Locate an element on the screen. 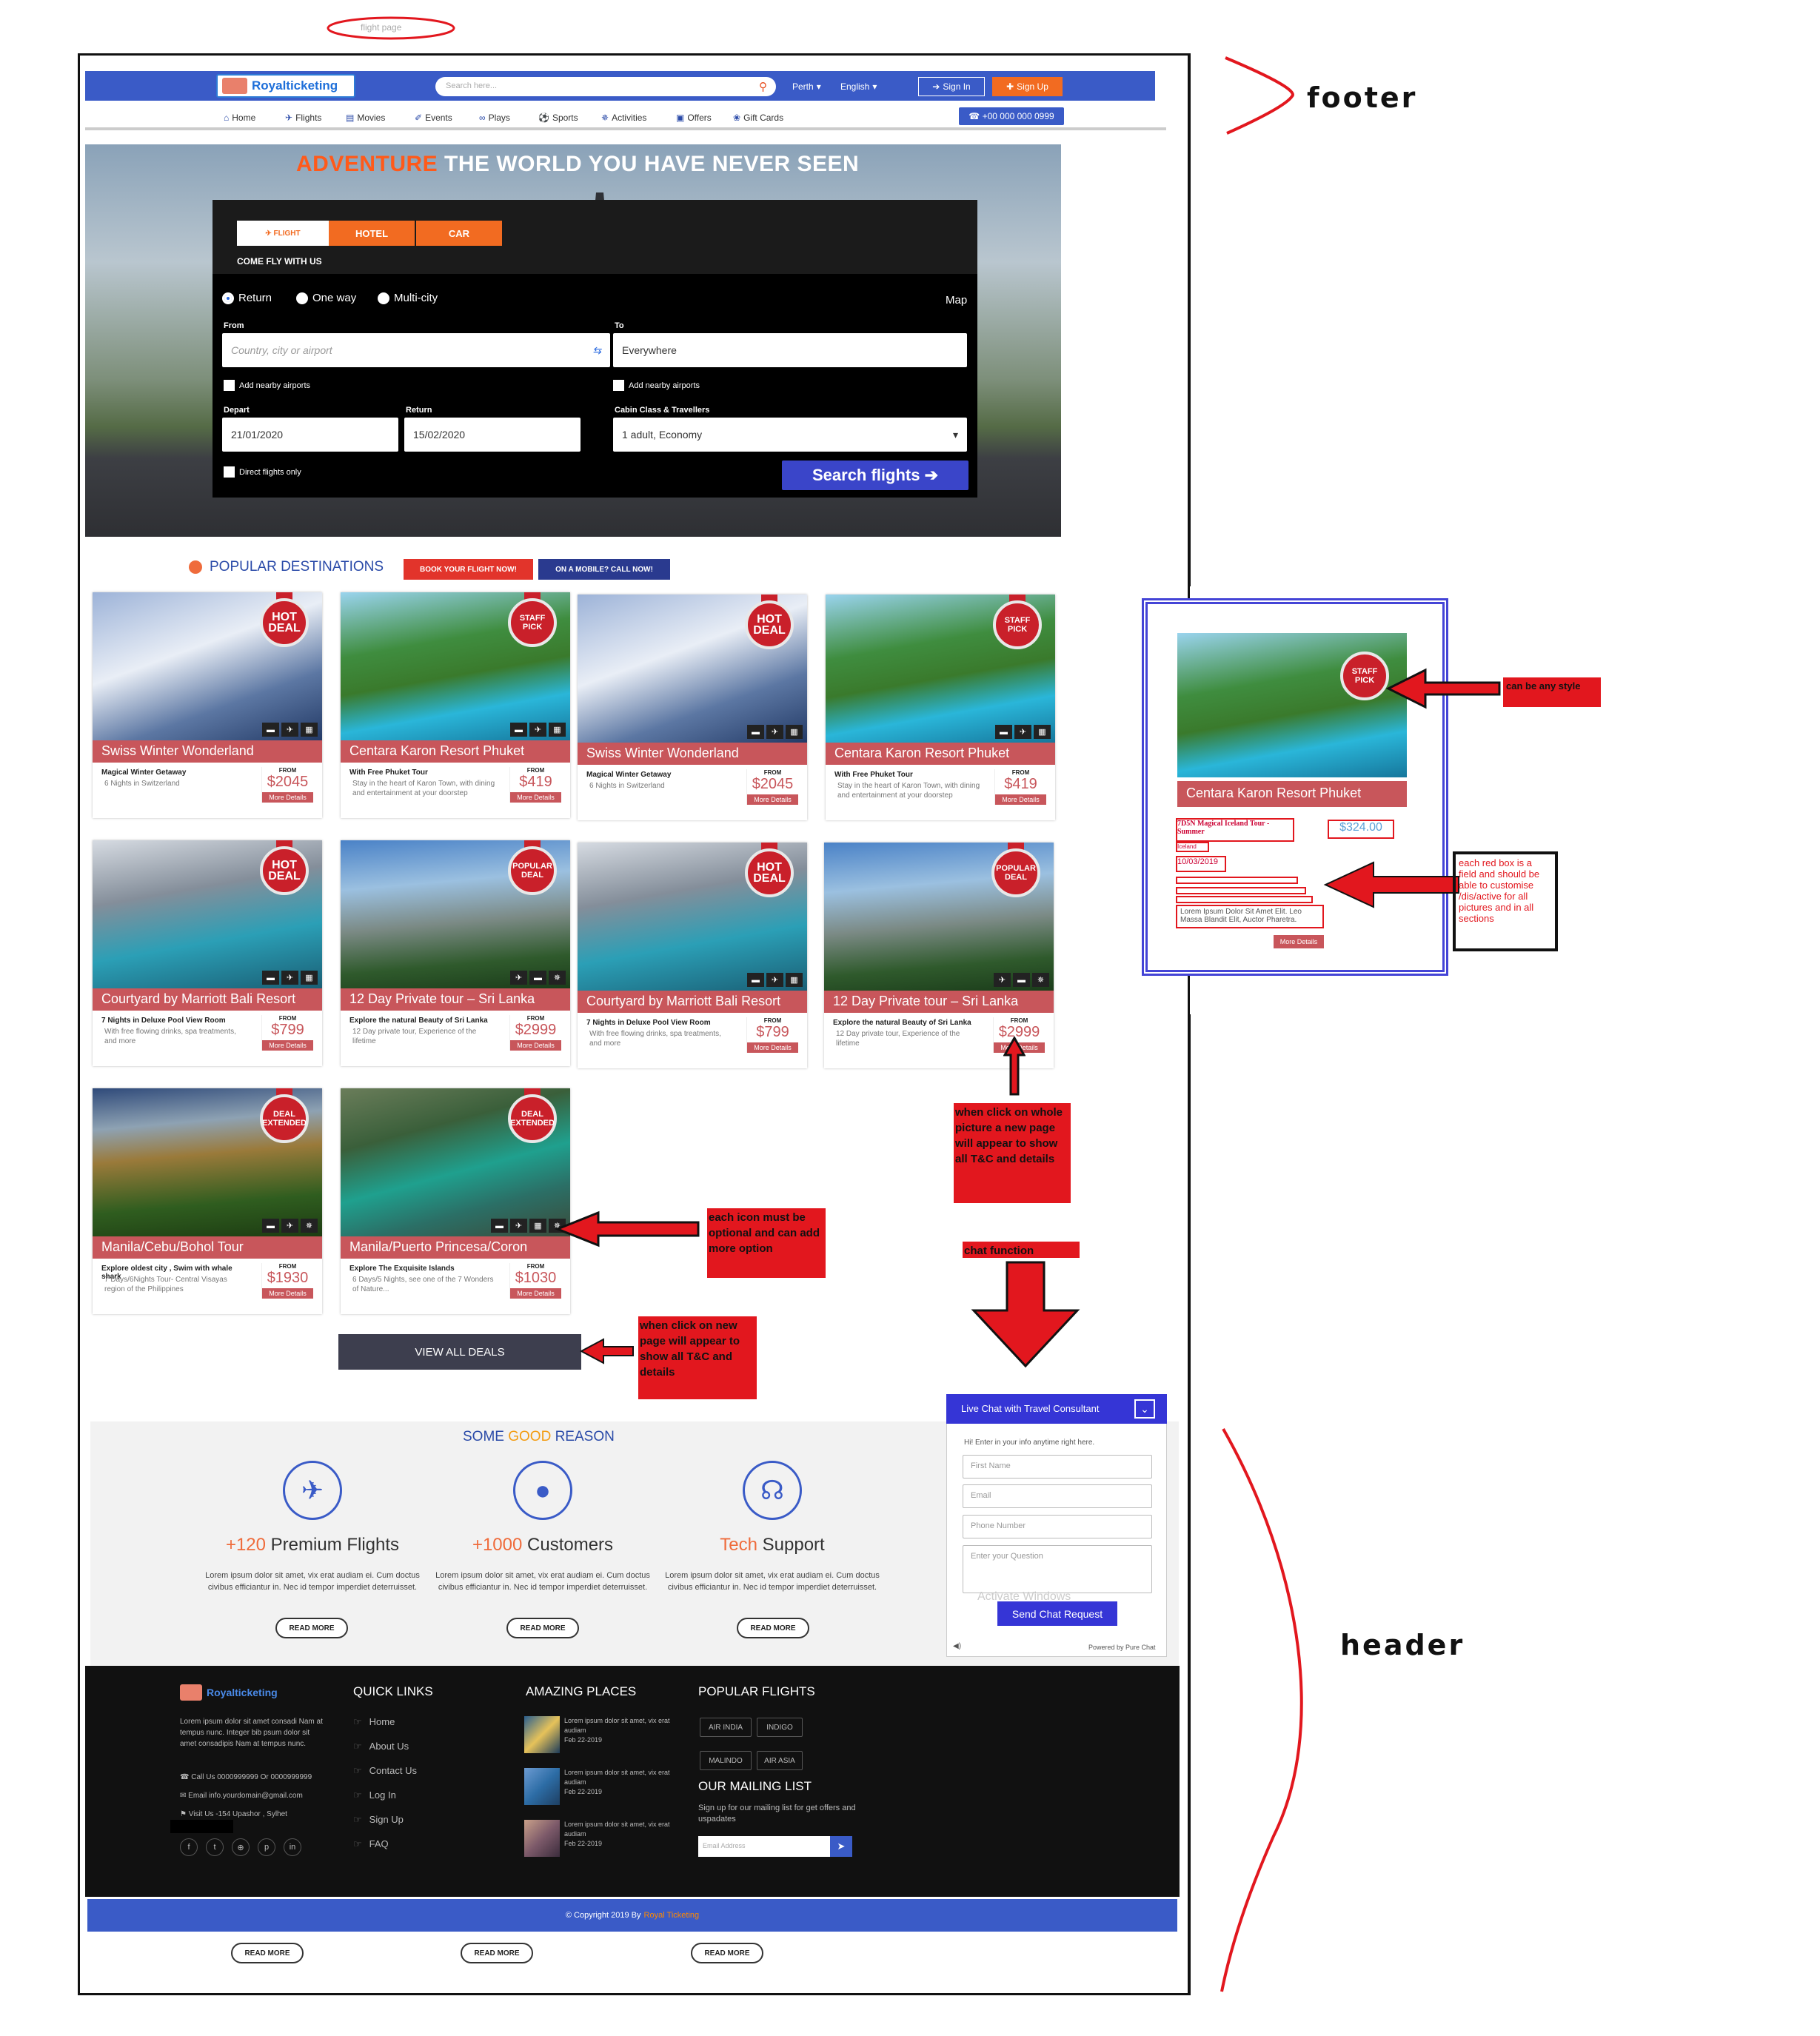 This screenshot has height=2036, width=1820. search-input: Search here... ⚲ is located at coordinates (605, 86).